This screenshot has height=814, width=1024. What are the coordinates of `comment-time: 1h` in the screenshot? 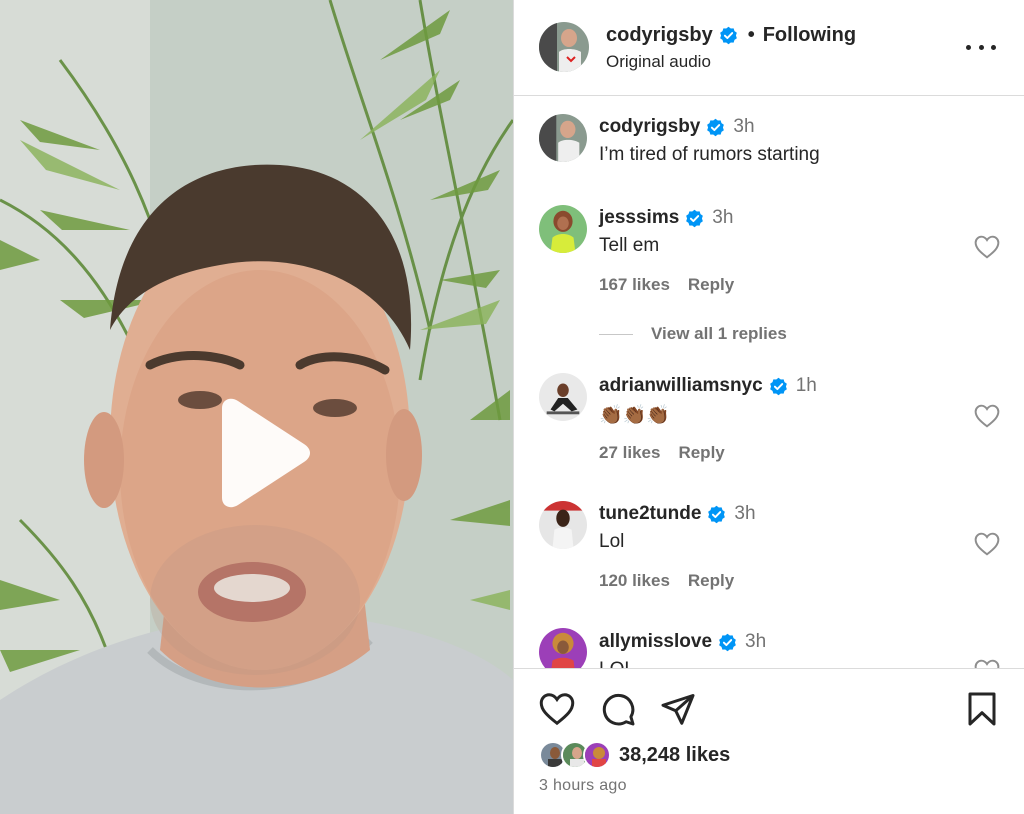 It's located at (806, 385).